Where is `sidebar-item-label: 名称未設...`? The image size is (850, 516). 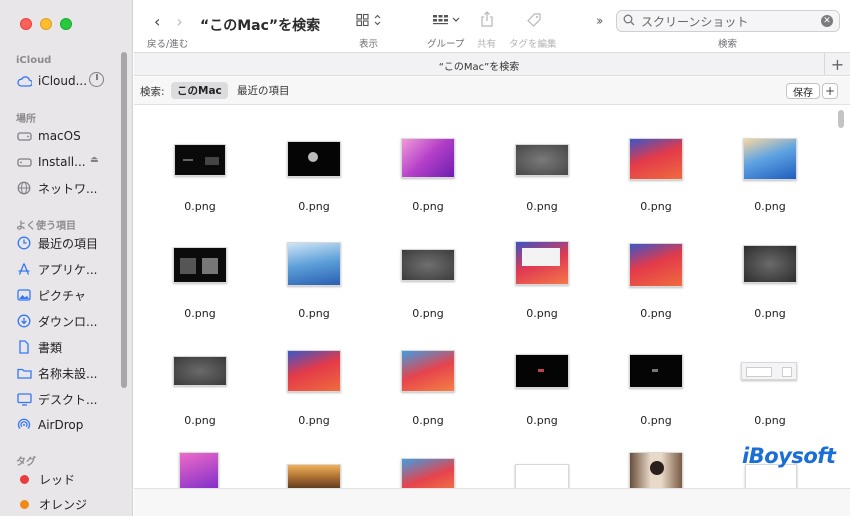 sidebar-item-label: 名称未設... is located at coordinates (68, 373).